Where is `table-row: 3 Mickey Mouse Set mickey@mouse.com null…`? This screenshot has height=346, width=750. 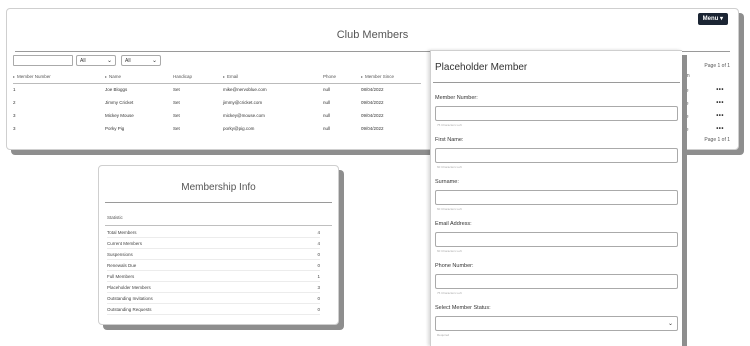 table-row: 3 Mickey Mouse Set mickey@mouse.com null… is located at coordinates (217, 115).